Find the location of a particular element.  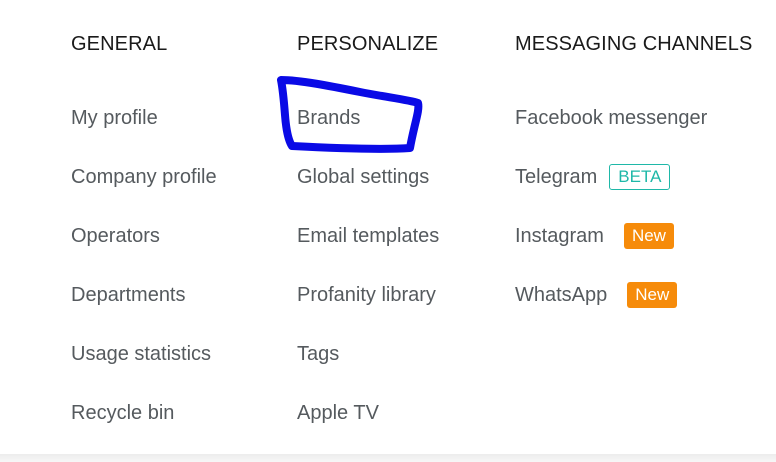

menu-item-facebook-messenger: Facebook messenger is located at coordinates (611, 132).